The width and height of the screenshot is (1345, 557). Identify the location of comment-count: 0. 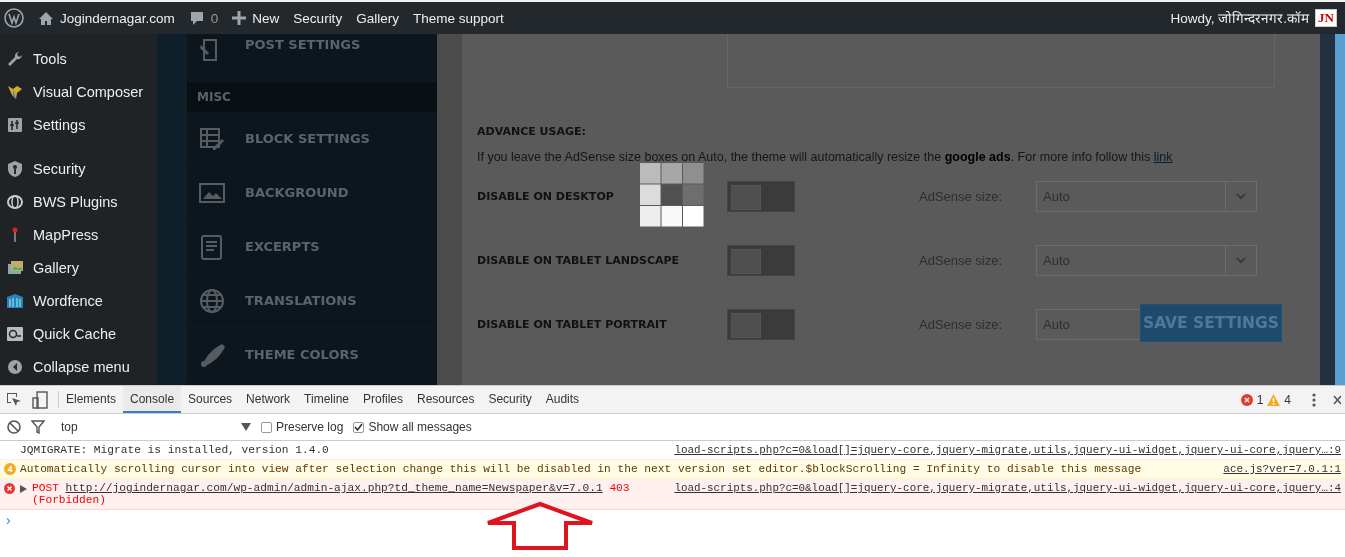
(214, 18).